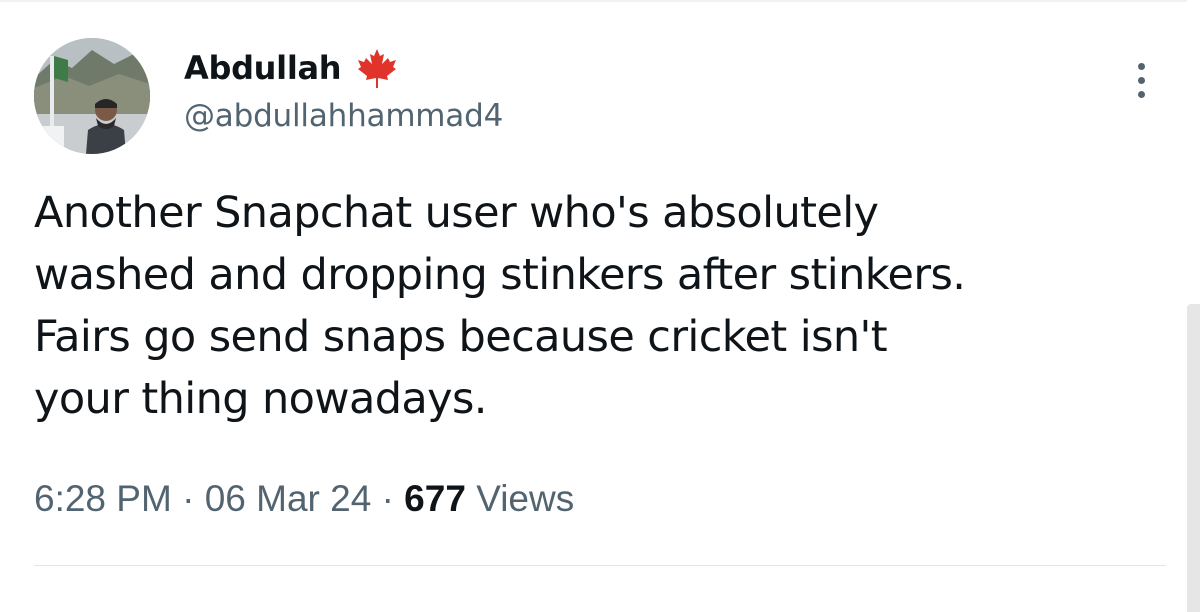 Image resolution: width=1200 pixels, height=612 pixels. Describe the element at coordinates (288, 498) in the screenshot. I see `tweet-date: 06 Mar 24` at that location.